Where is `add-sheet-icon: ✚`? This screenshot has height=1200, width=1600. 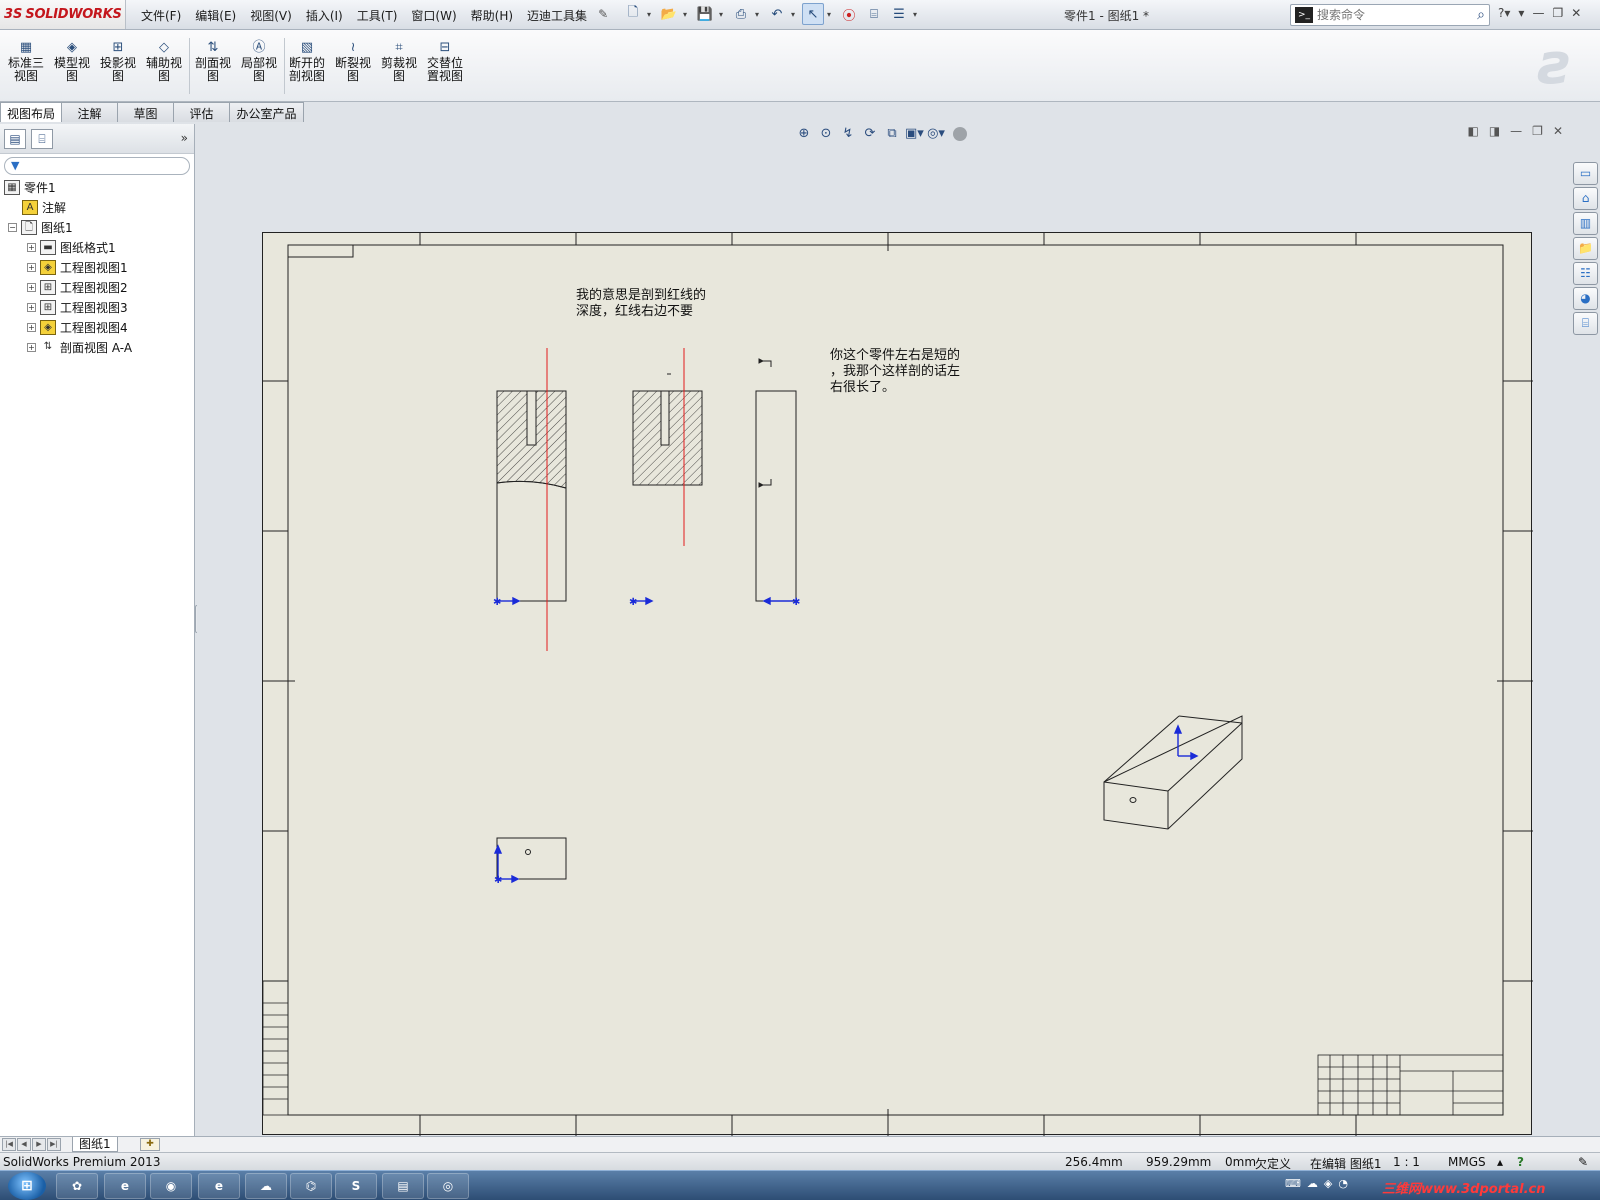 add-sheet-icon: ✚ is located at coordinates (150, 1144).